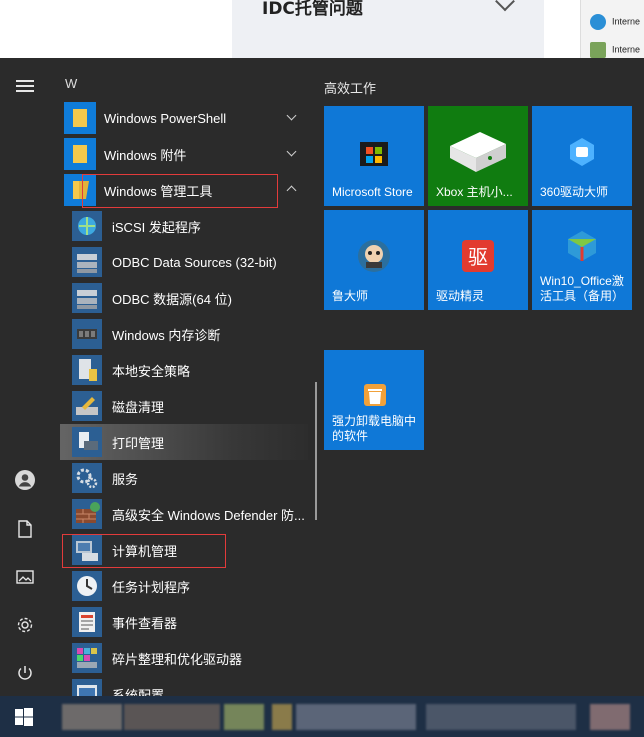 Image resolution: width=644 pixels, height=737 pixels. What do you see at coordinates (350, 87) in the screenshot?
I see `tile-group-title: 高效工作` at bounding box center [350, 87].